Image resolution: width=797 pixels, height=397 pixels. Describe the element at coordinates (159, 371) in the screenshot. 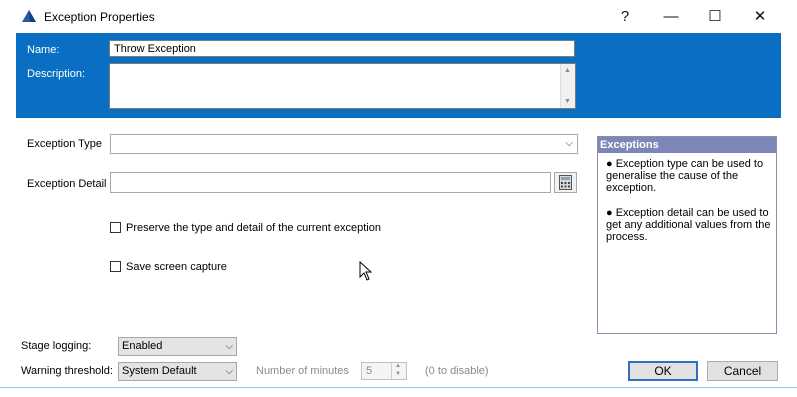

I see `warning-threshold-value: System Default` at that location.